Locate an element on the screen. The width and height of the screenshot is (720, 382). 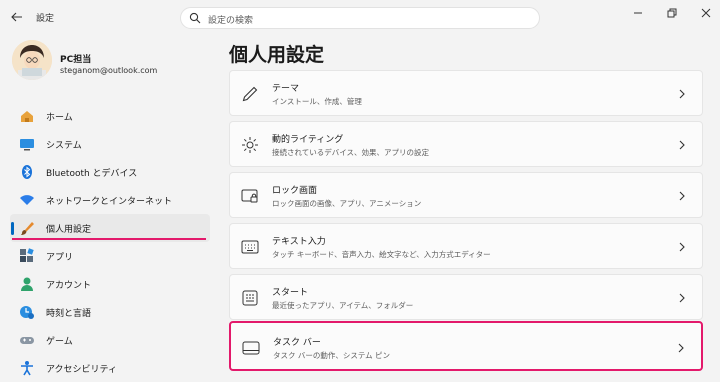
gamepad-icon is located at coordinates (27, 340).